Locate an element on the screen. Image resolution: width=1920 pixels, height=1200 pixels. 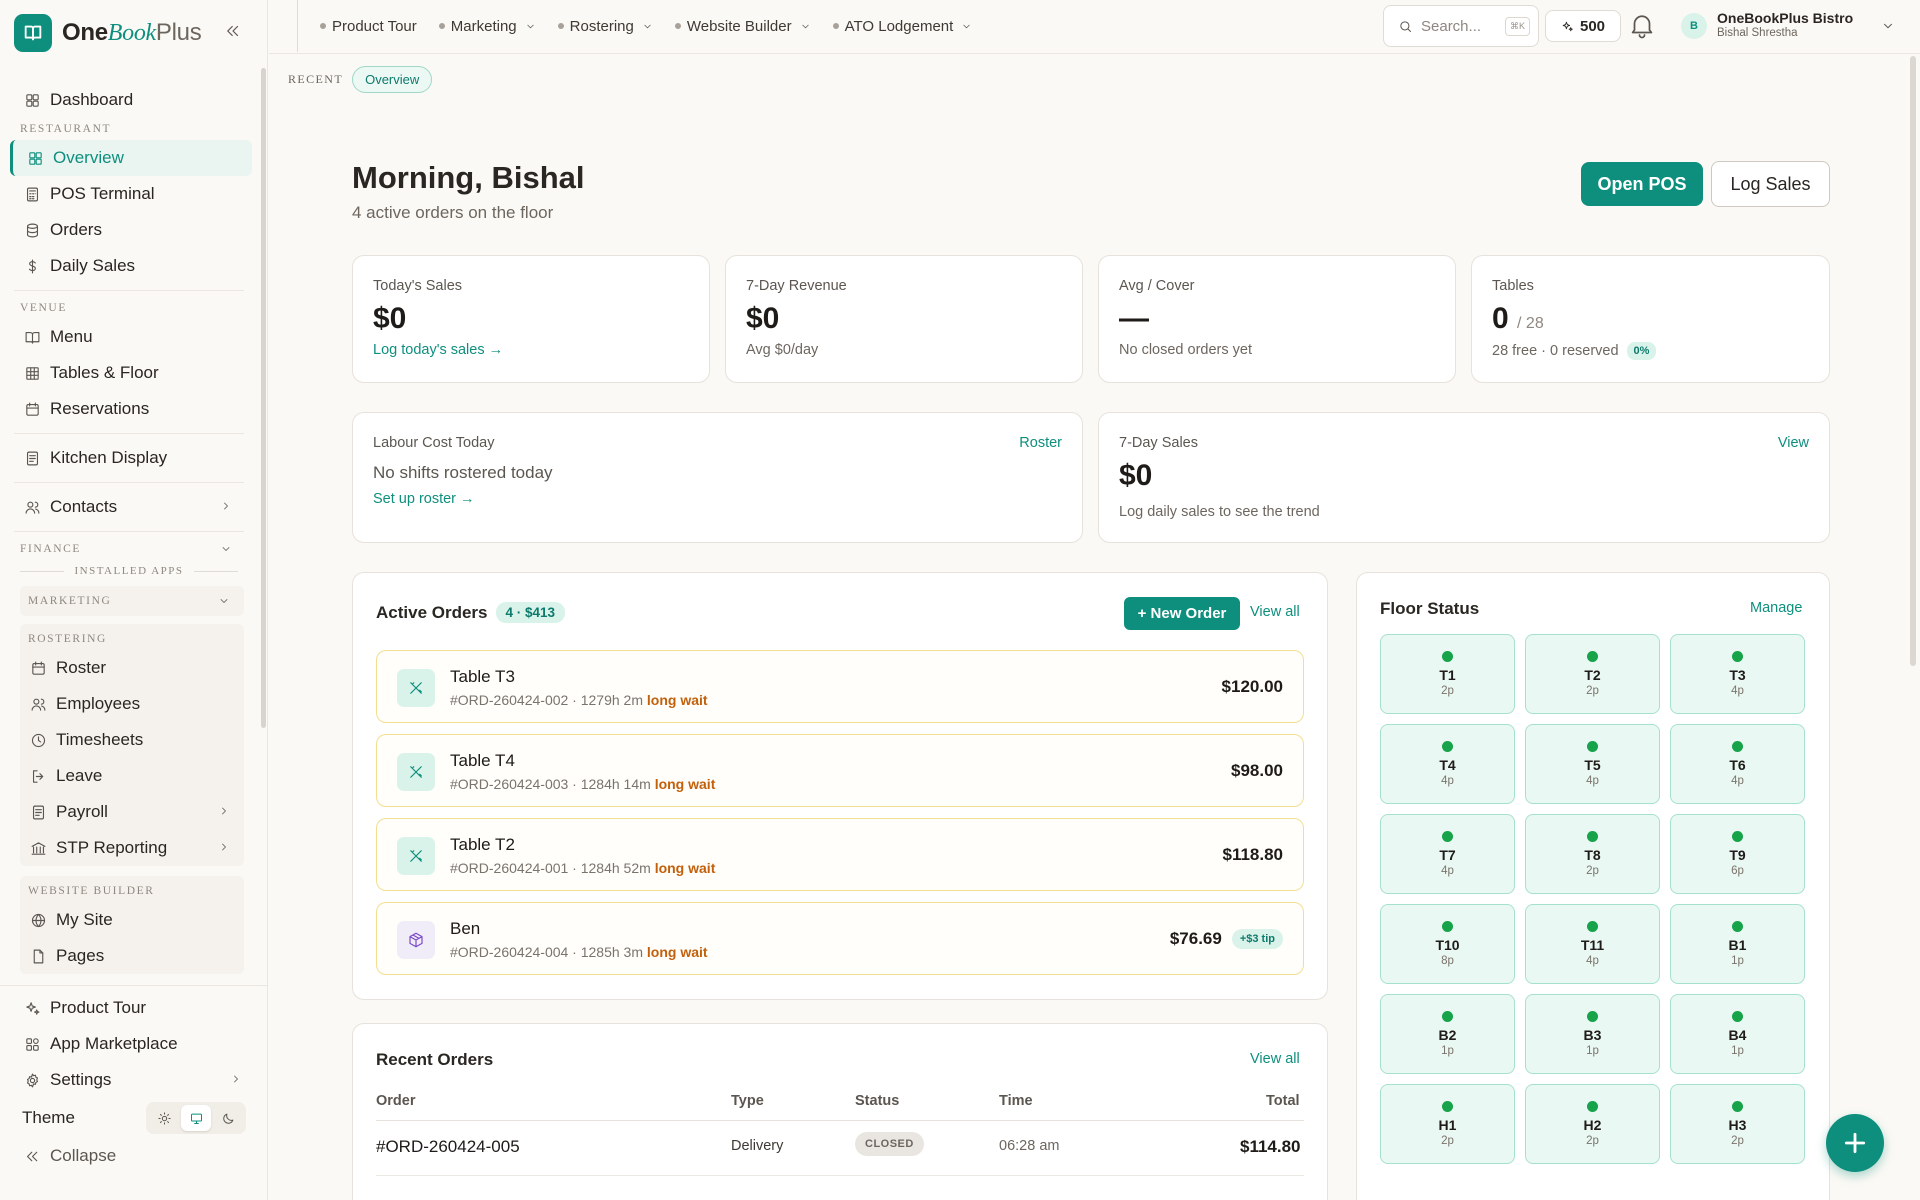
sidebar-item-overview: Overview is located at coordinates (131, 158).